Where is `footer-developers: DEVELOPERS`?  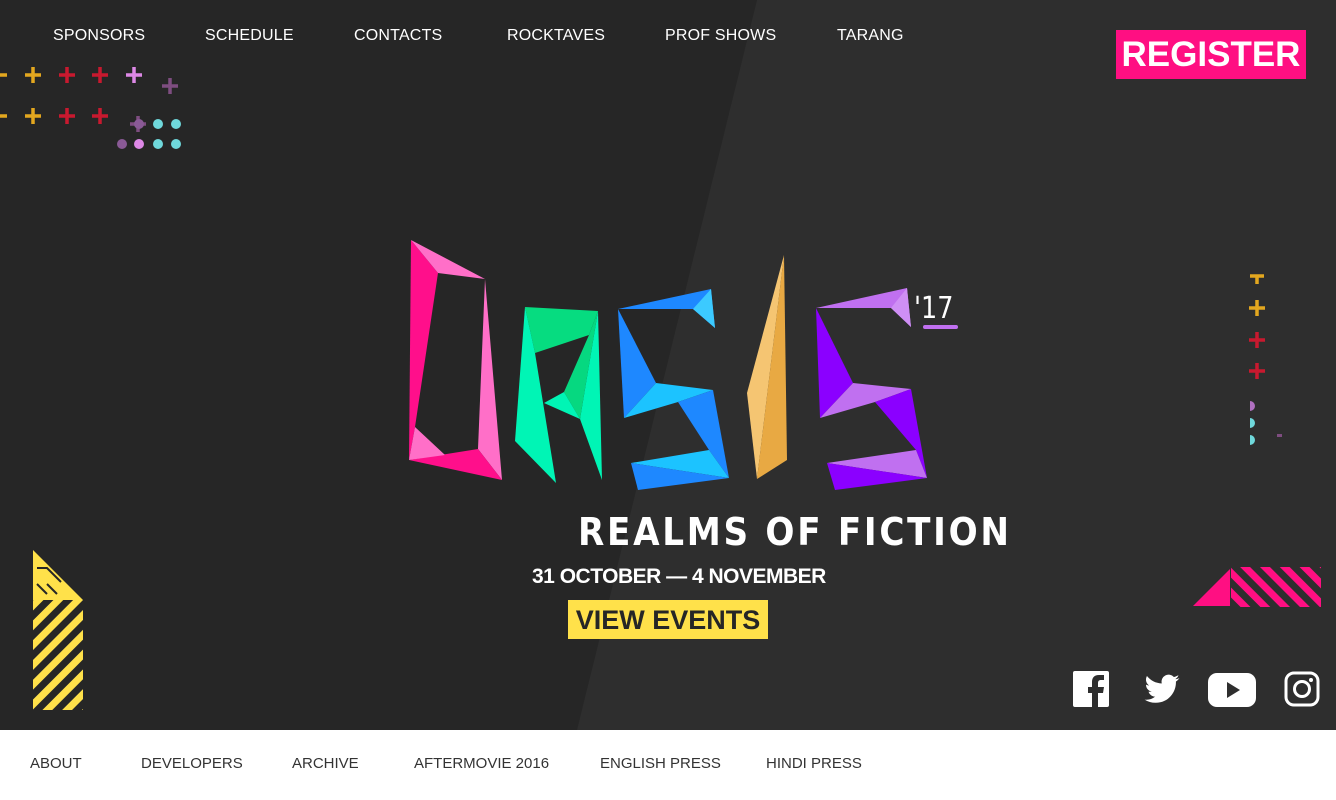
footer-developers: DEVELOPERS is located at coordinates (192, 763).